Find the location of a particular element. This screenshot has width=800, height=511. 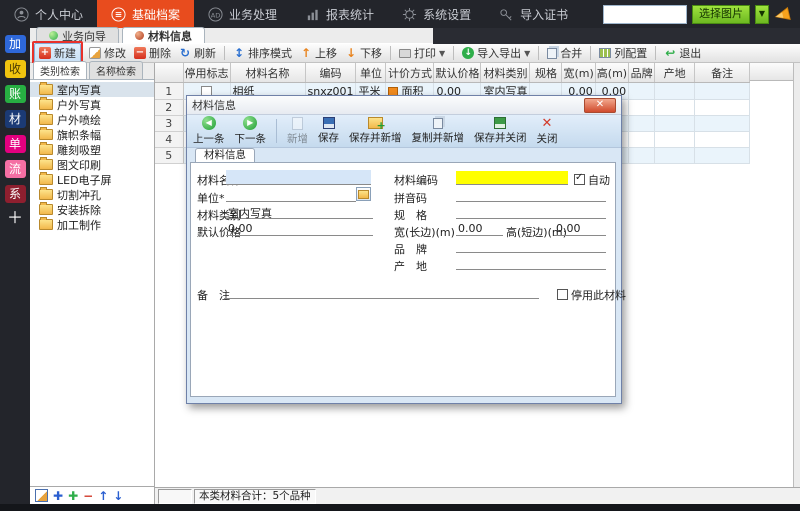

dialog-titlebar: 材料信息 ✕ is located at coordinates (404, 105).